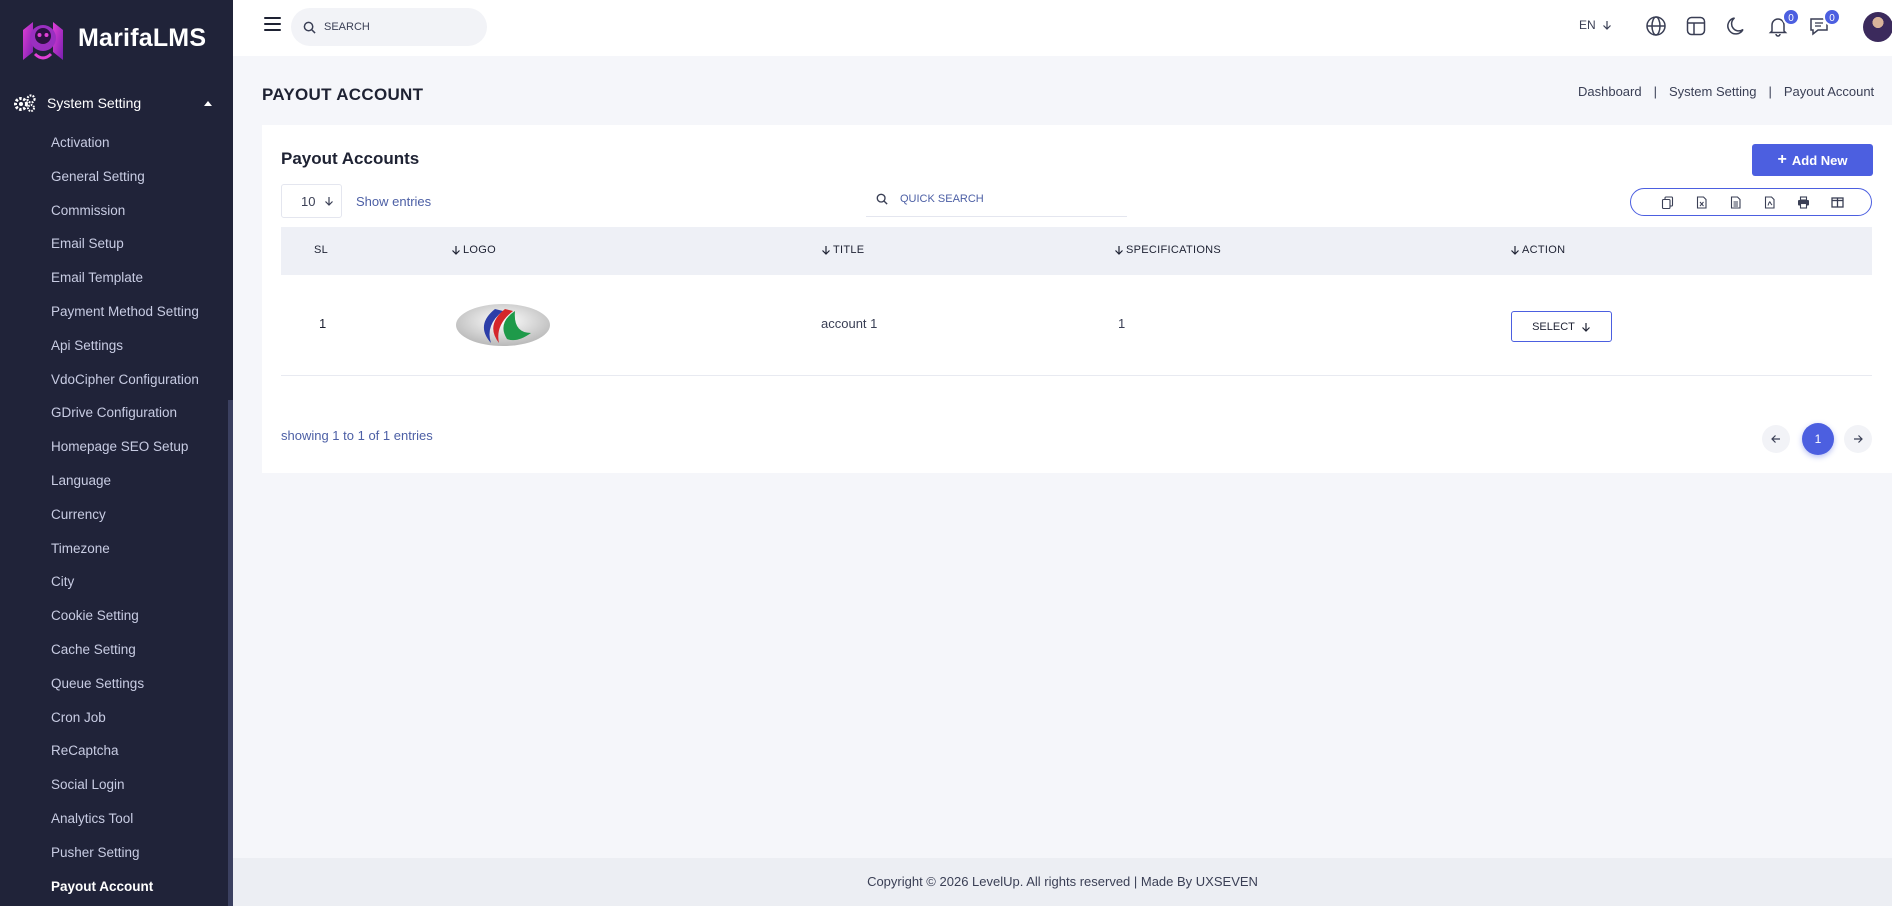  What do you see at coordinates (1657, 27) in the screenshot?
I see `globe-icon` at bounding box center [1657, 27].